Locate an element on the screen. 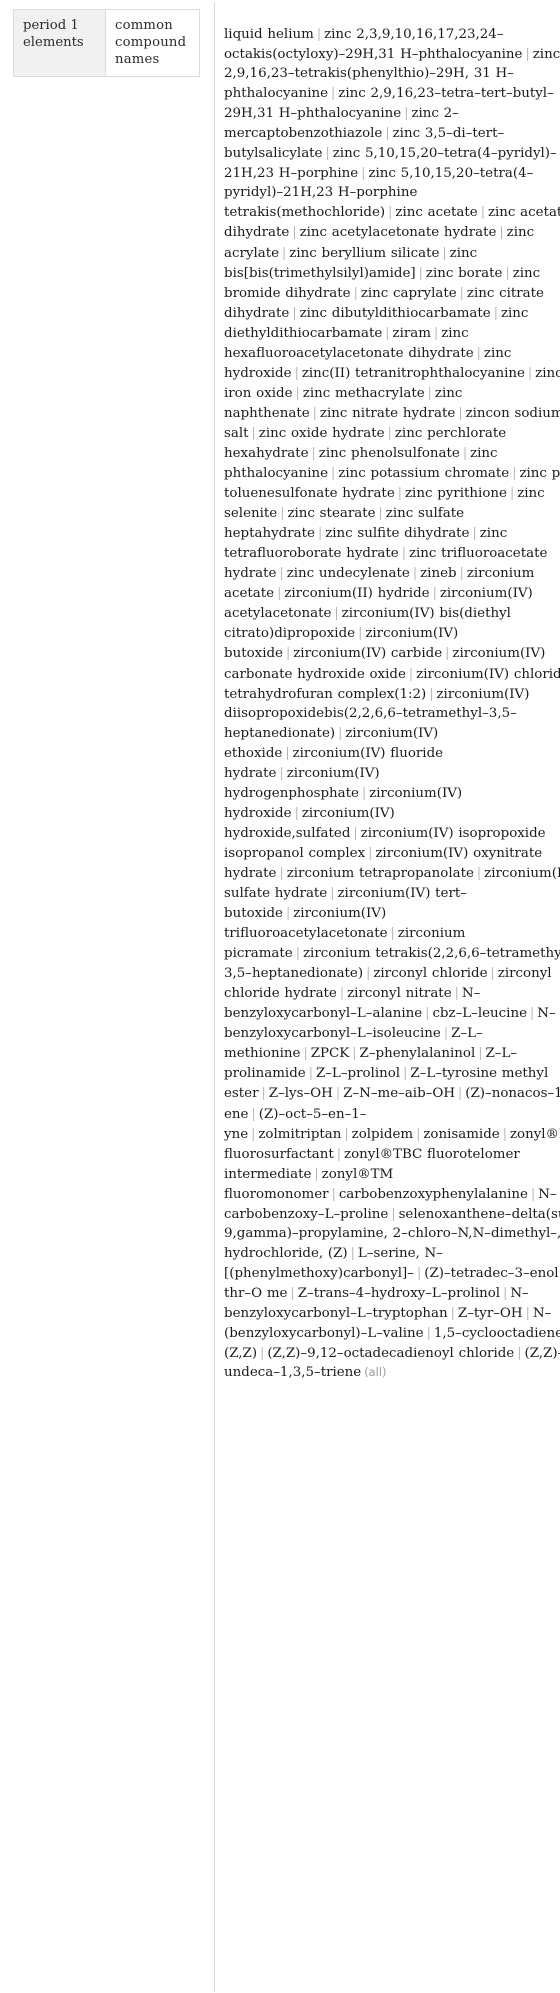 This screenshot has width=560, height=1993. compound-name-item: liquid helium is located at coordinates (269, 34).